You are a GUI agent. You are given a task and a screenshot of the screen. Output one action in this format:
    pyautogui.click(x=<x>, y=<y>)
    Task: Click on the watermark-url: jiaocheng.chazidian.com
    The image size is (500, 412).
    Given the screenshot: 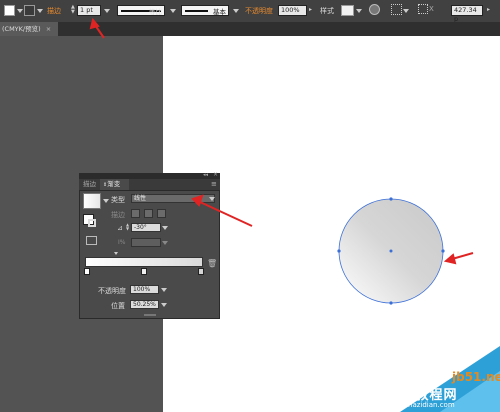 What is the action you would take?
    pyautogui.click(x=411, y=405)
    